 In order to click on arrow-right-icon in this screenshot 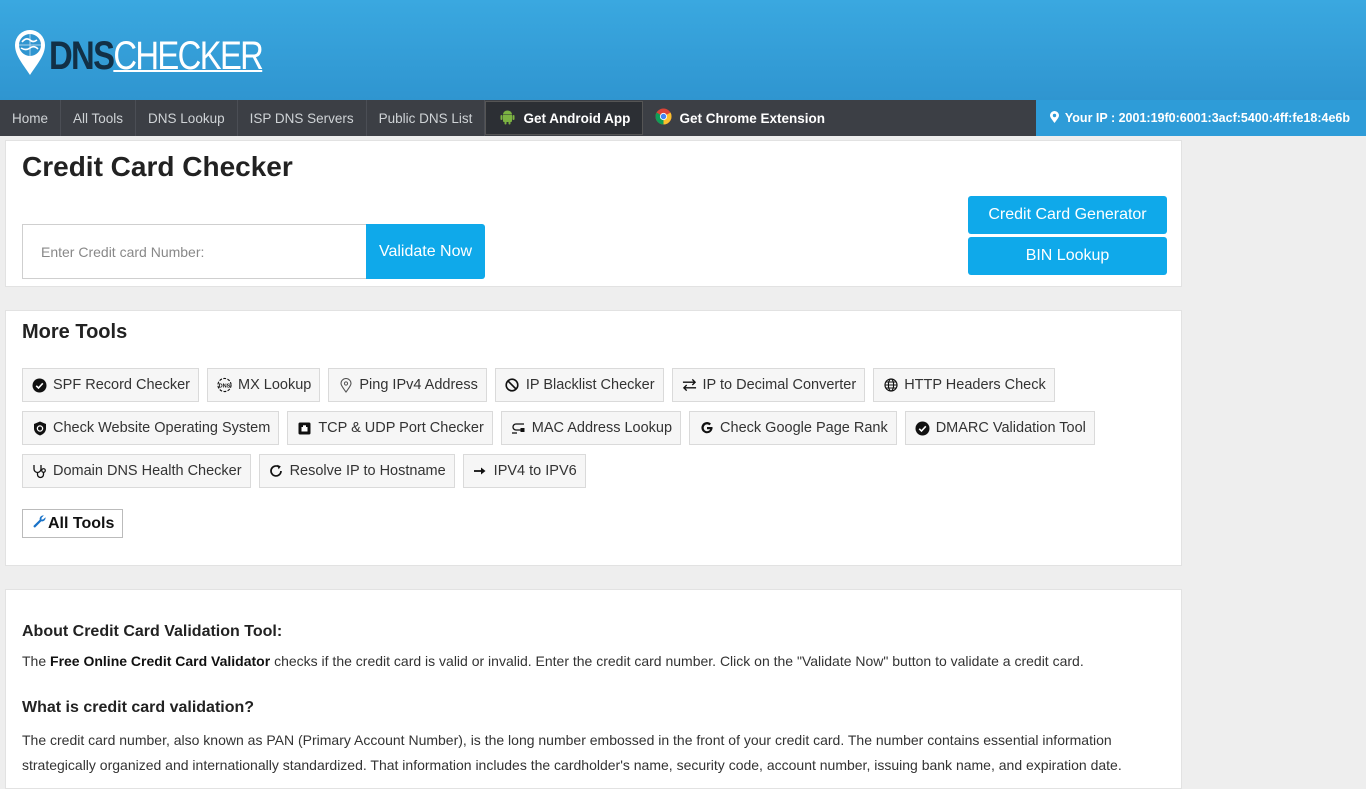, I will do `click(480, 471)`.